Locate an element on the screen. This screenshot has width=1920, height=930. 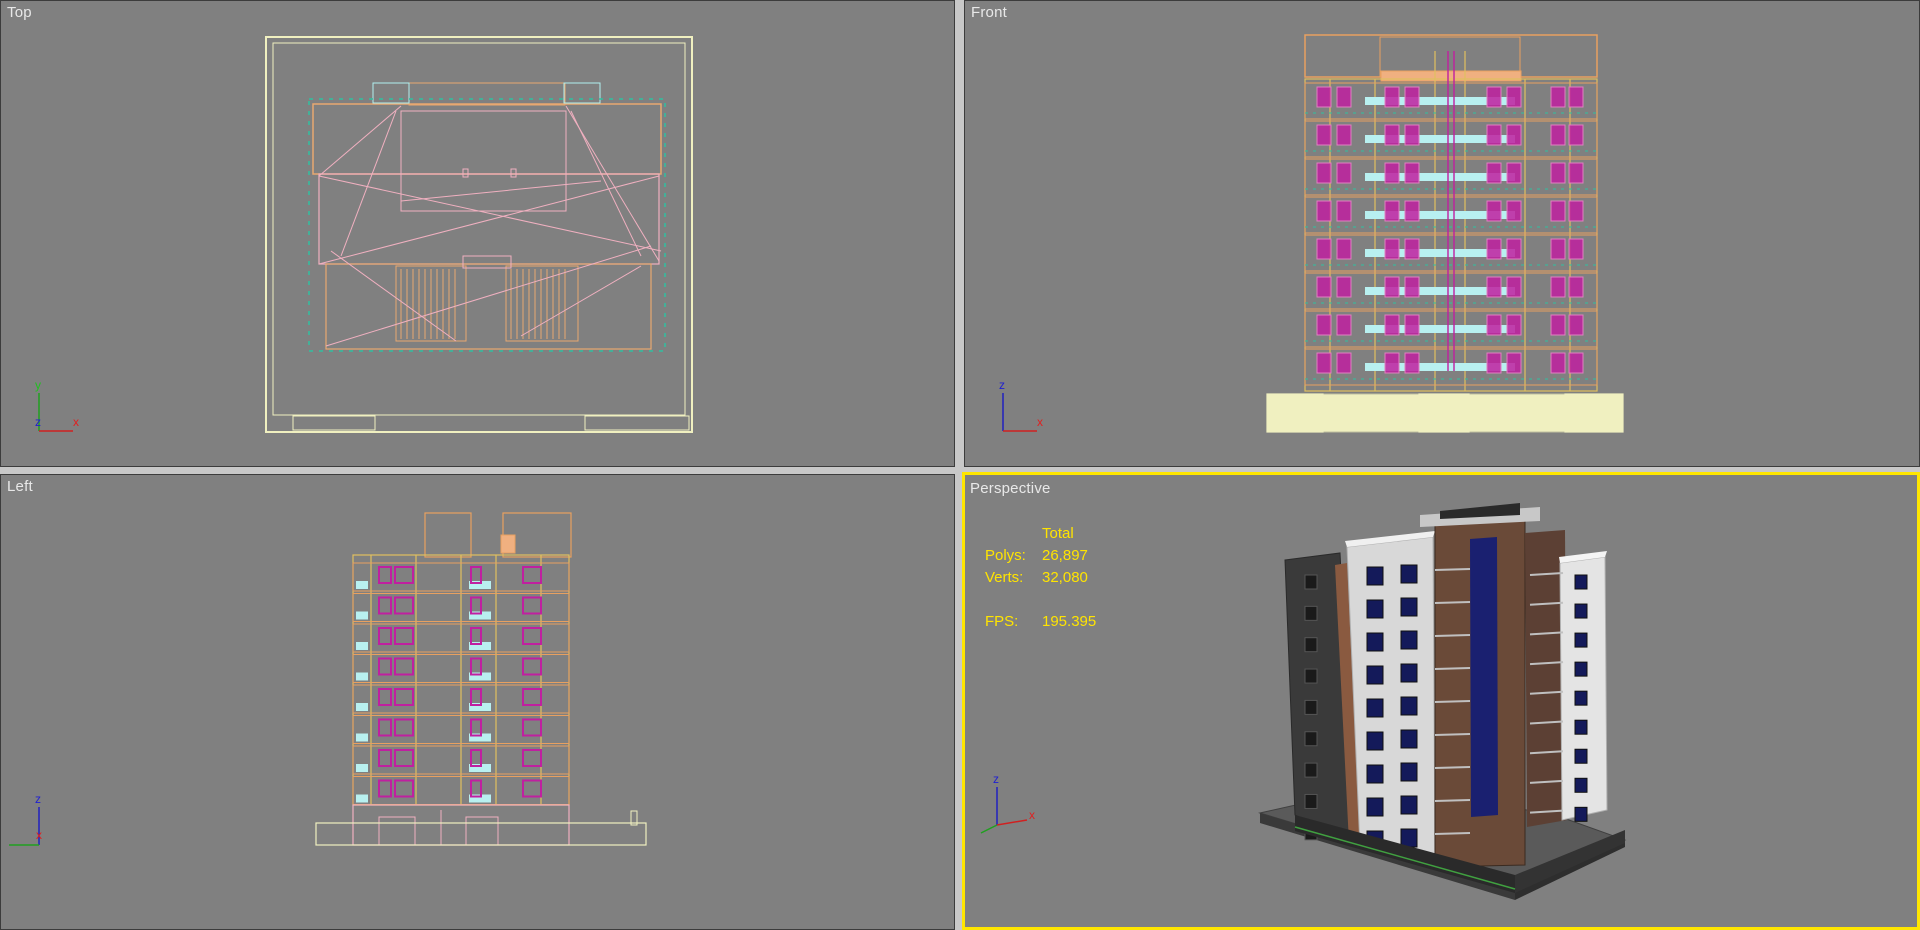
axis-label-y: y is located at coordinates (38, 385).